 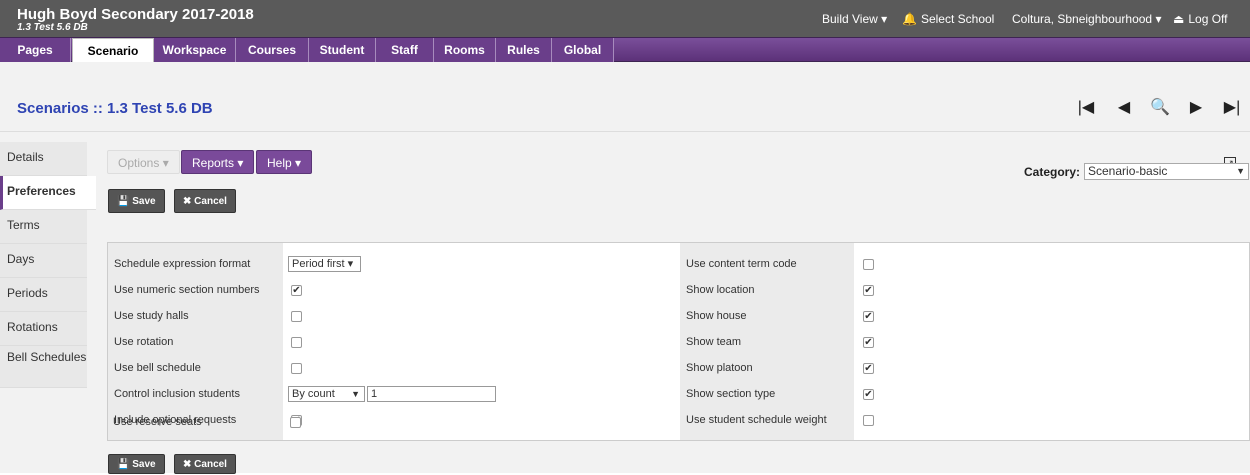 I want to click on pref-label: Use numeric section numbers, so click(x=187, y=290).